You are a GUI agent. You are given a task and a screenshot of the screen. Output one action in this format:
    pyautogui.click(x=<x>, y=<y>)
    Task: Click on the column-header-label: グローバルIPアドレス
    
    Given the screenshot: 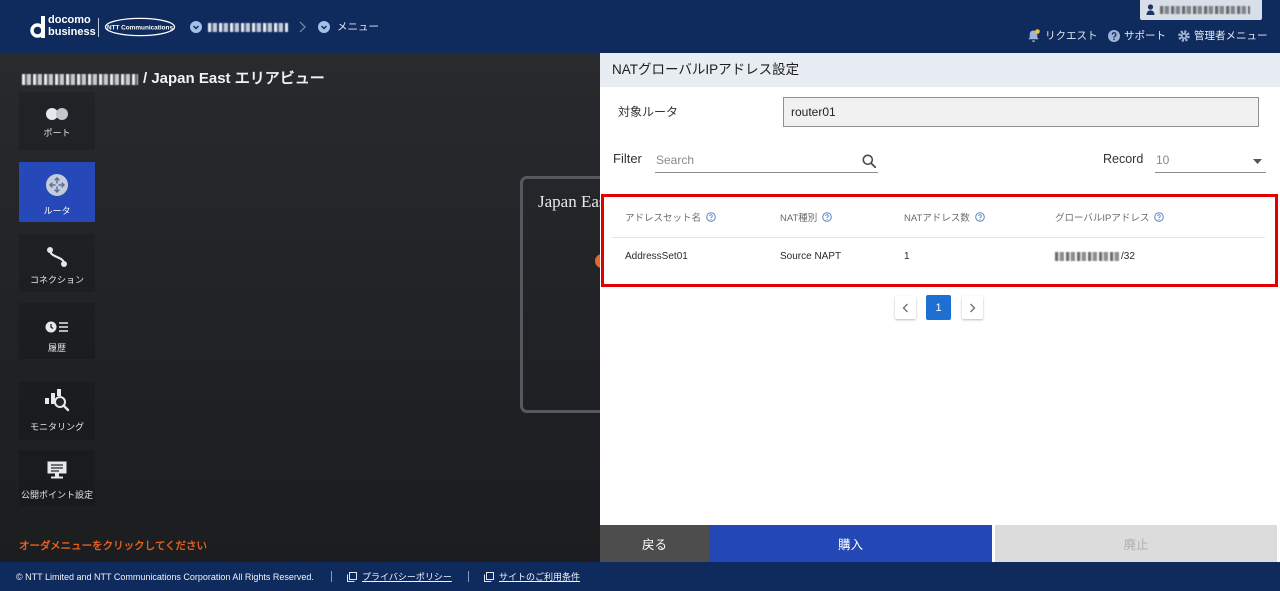 What is the action you would take?
    pyautogui.click(x=1102, y=218)
    